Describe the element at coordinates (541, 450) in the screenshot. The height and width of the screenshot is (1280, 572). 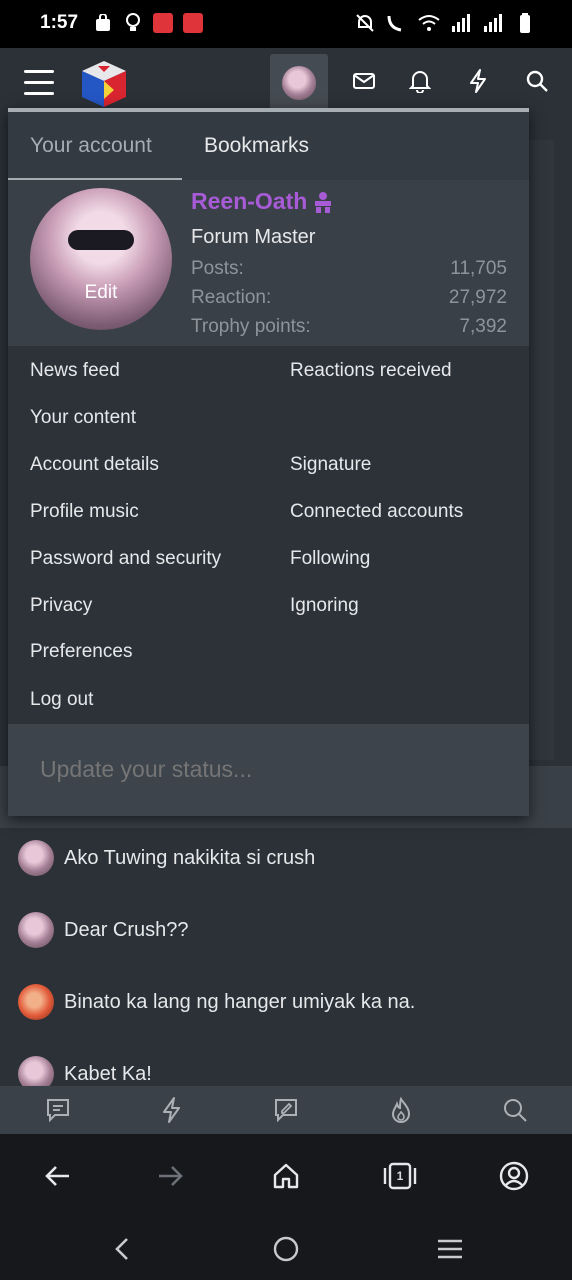
I see `page-content-edge` at that location.